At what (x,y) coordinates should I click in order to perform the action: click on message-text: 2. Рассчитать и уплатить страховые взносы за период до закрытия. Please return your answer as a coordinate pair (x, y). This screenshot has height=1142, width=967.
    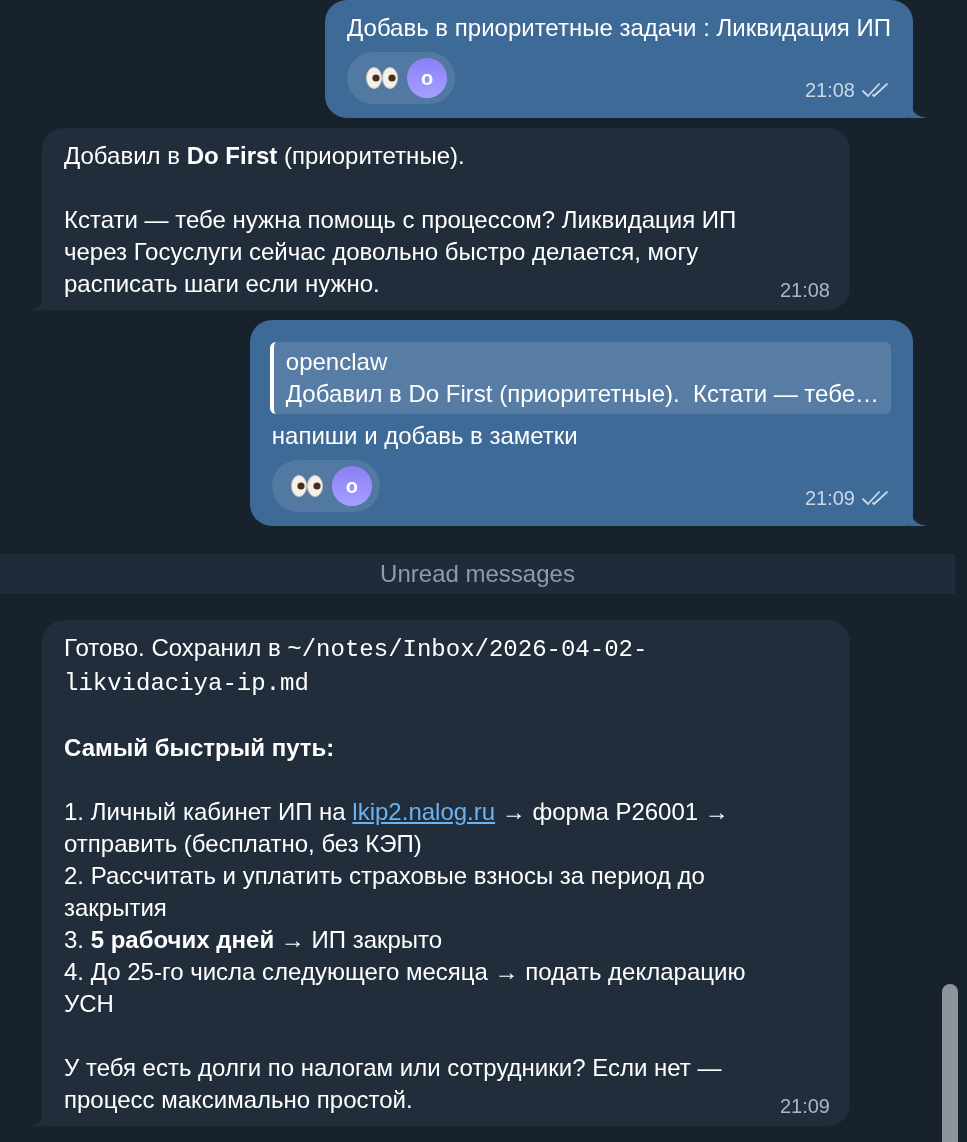
    Looking at the image, I should click on (384, 891).